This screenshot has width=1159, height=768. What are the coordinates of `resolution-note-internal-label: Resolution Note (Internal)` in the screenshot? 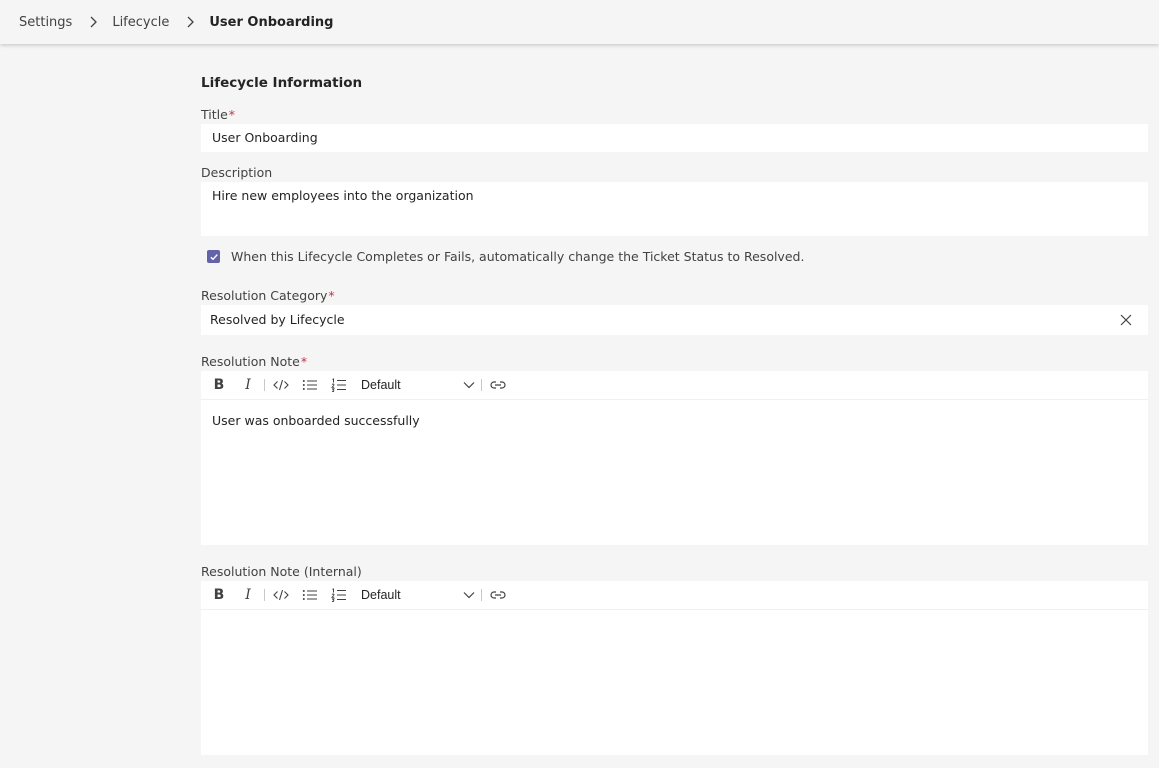 It's located at (281, 571).